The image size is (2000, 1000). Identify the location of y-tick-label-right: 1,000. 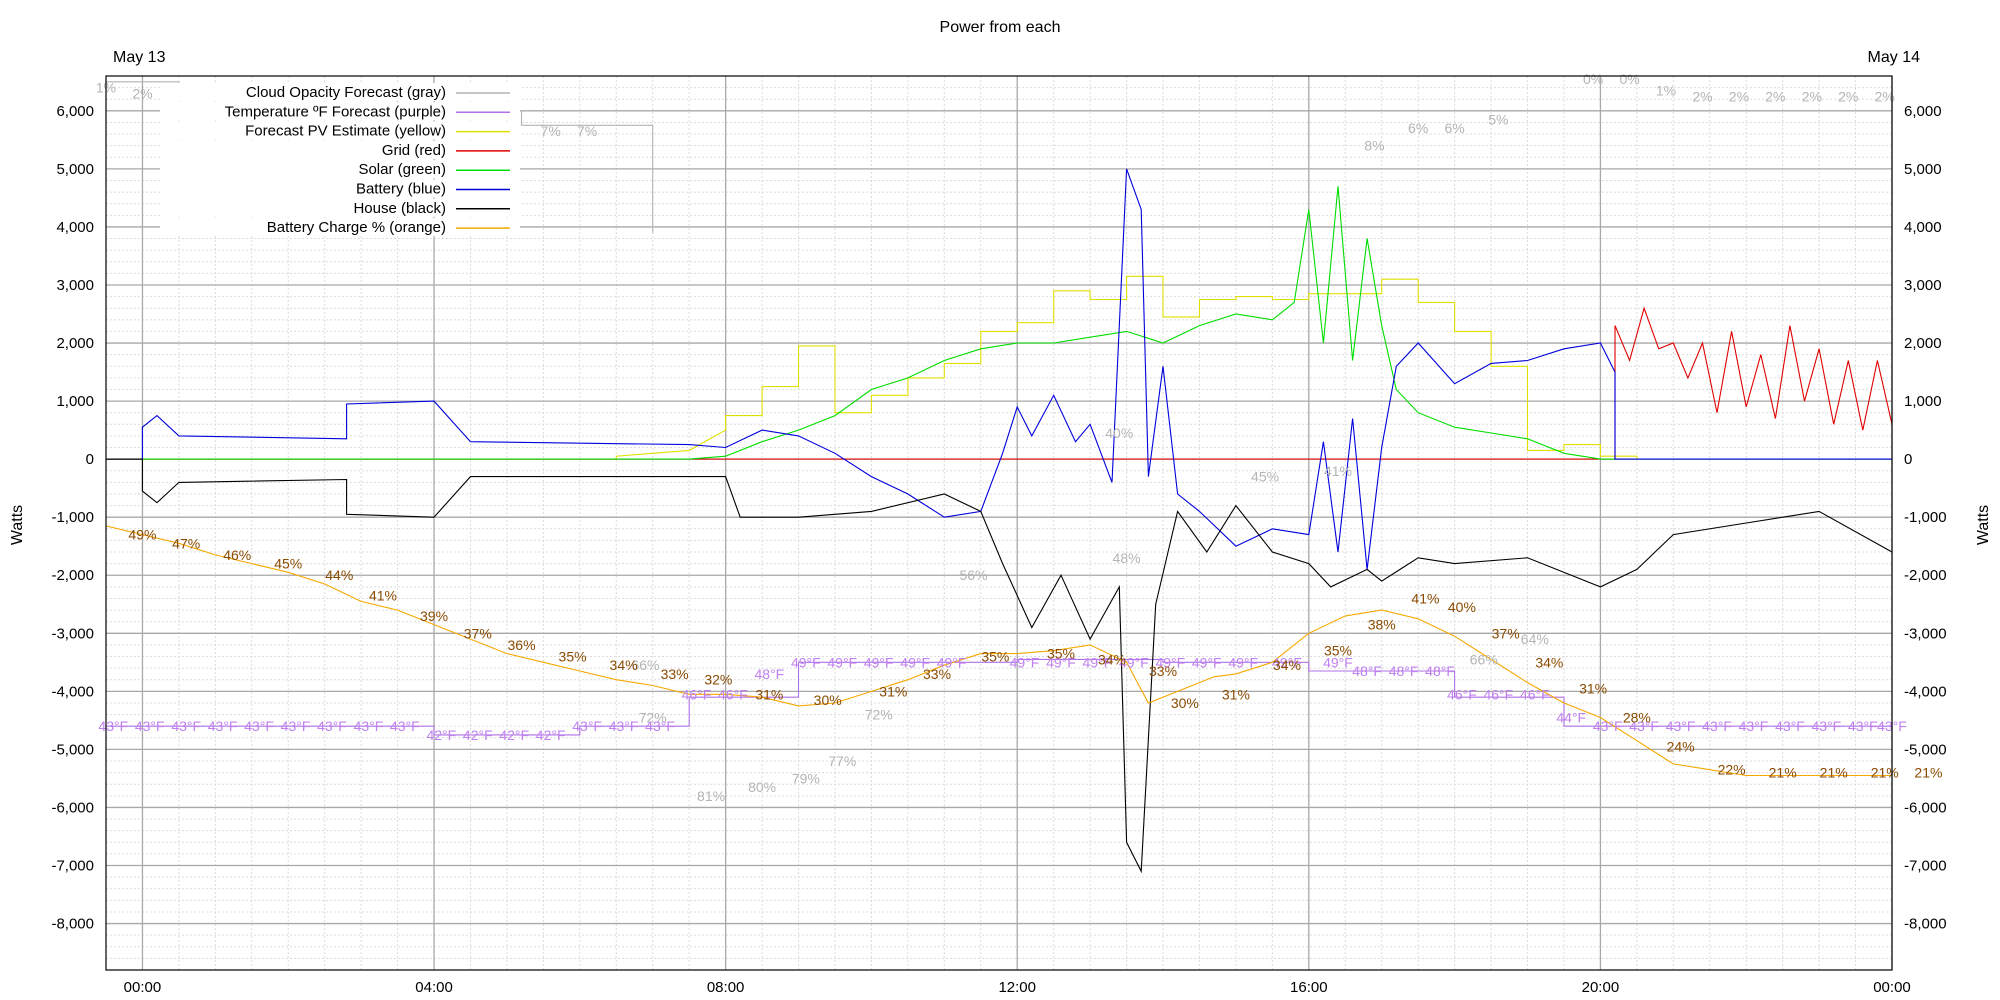
(1923, 401).